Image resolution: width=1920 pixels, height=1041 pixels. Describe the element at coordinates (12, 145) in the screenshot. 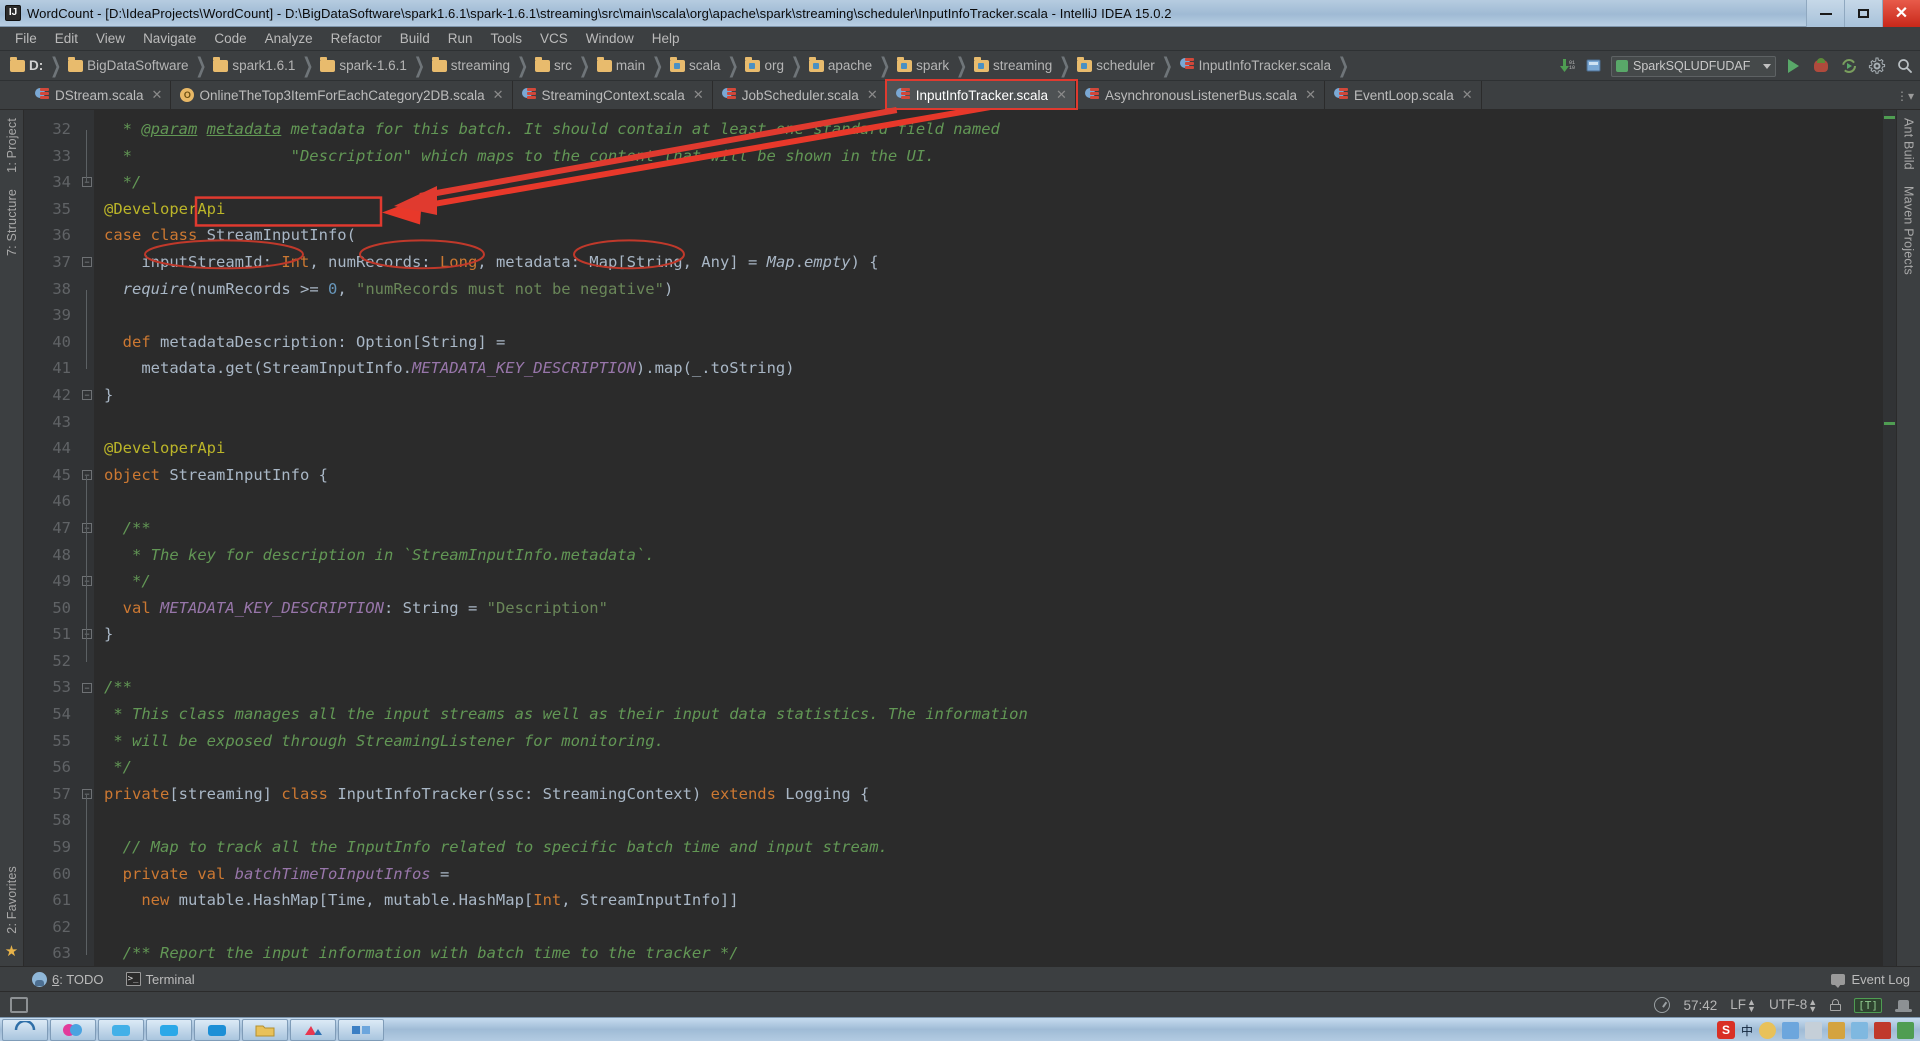

I see `sidebar-item-project: 1: Project` at that location.